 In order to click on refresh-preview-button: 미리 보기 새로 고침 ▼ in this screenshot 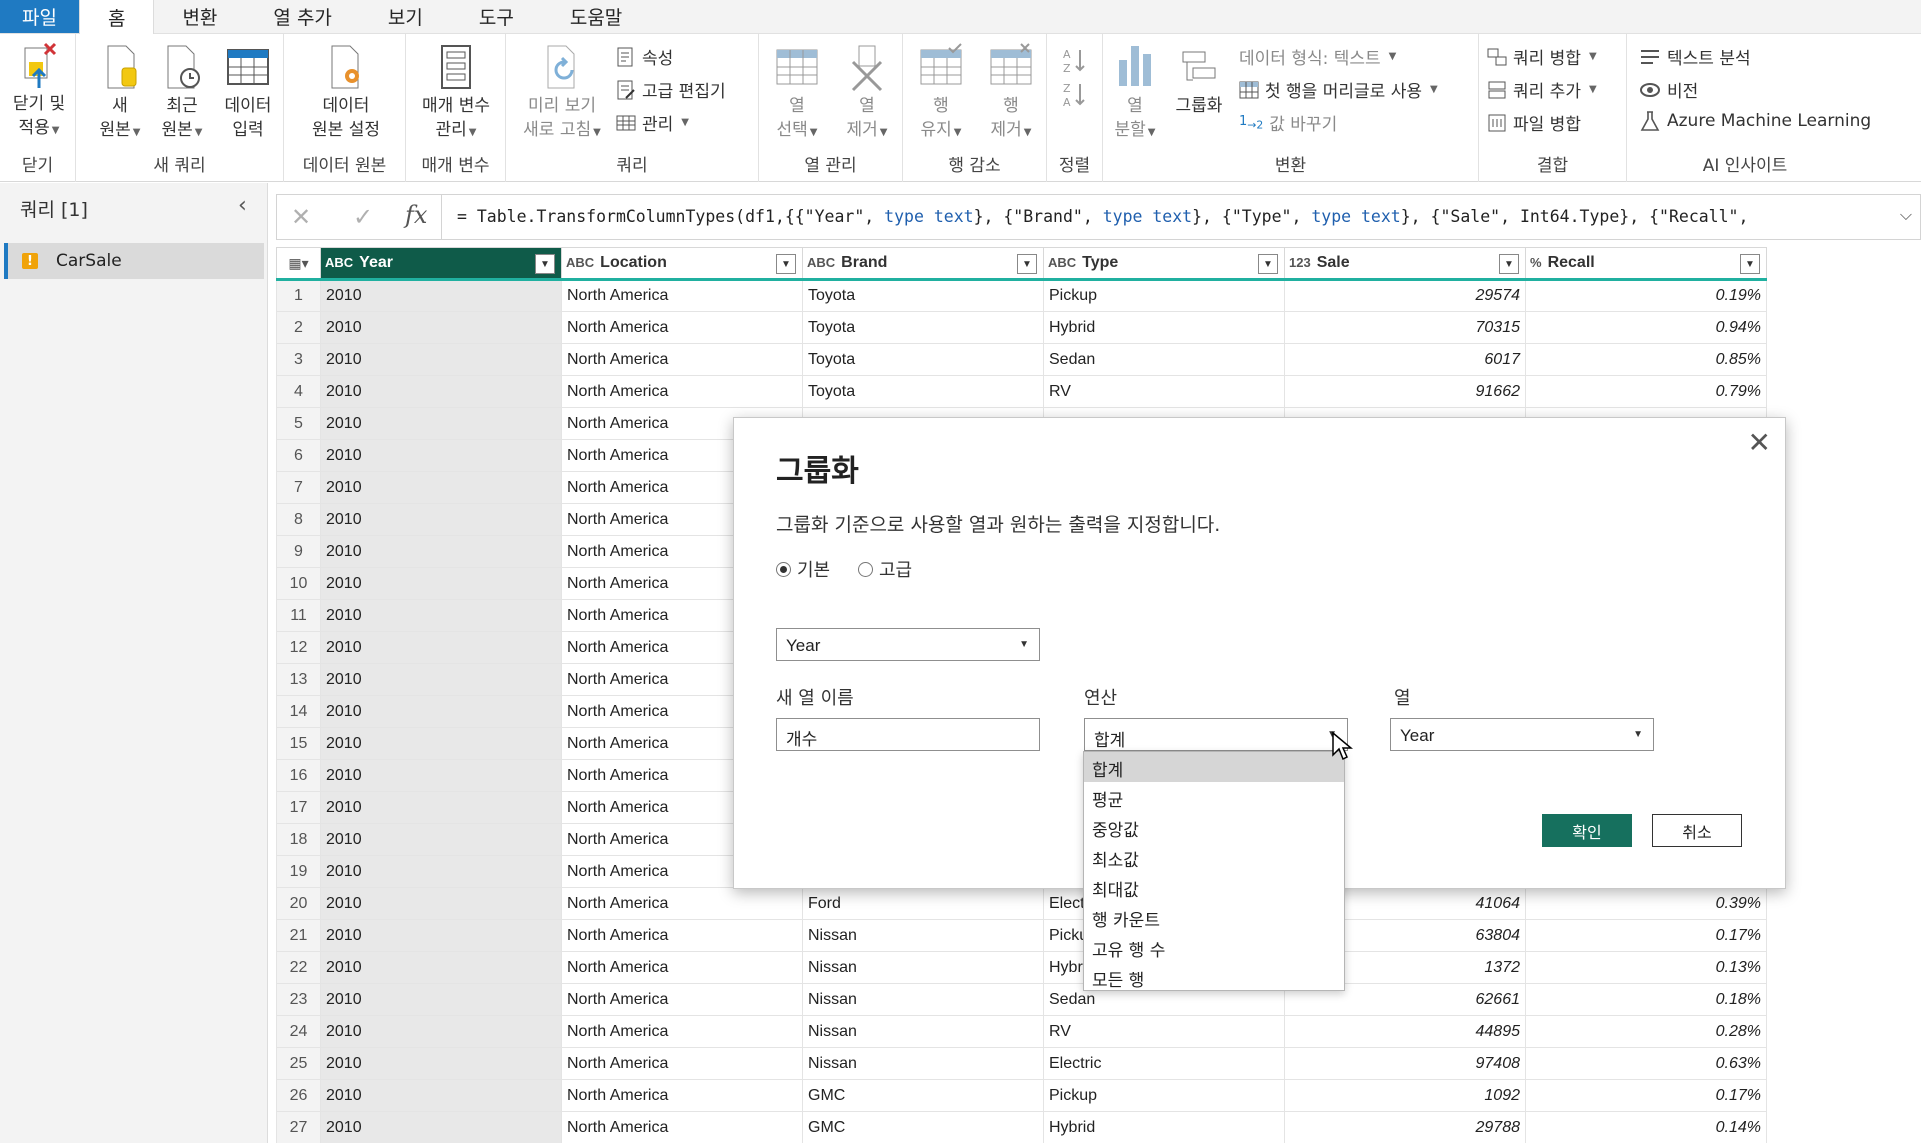, I will do `click(562, 93)`.